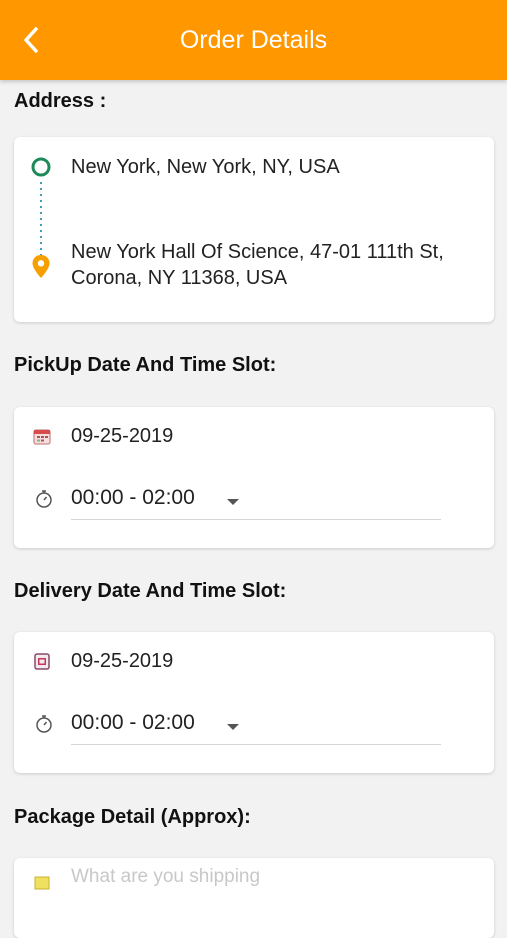 The height and width of the screenshot is (938, 507). Describe the element at coordinates (122, 661) in the screenshot. I see `delivery-date: 09-25-2019` at that location.